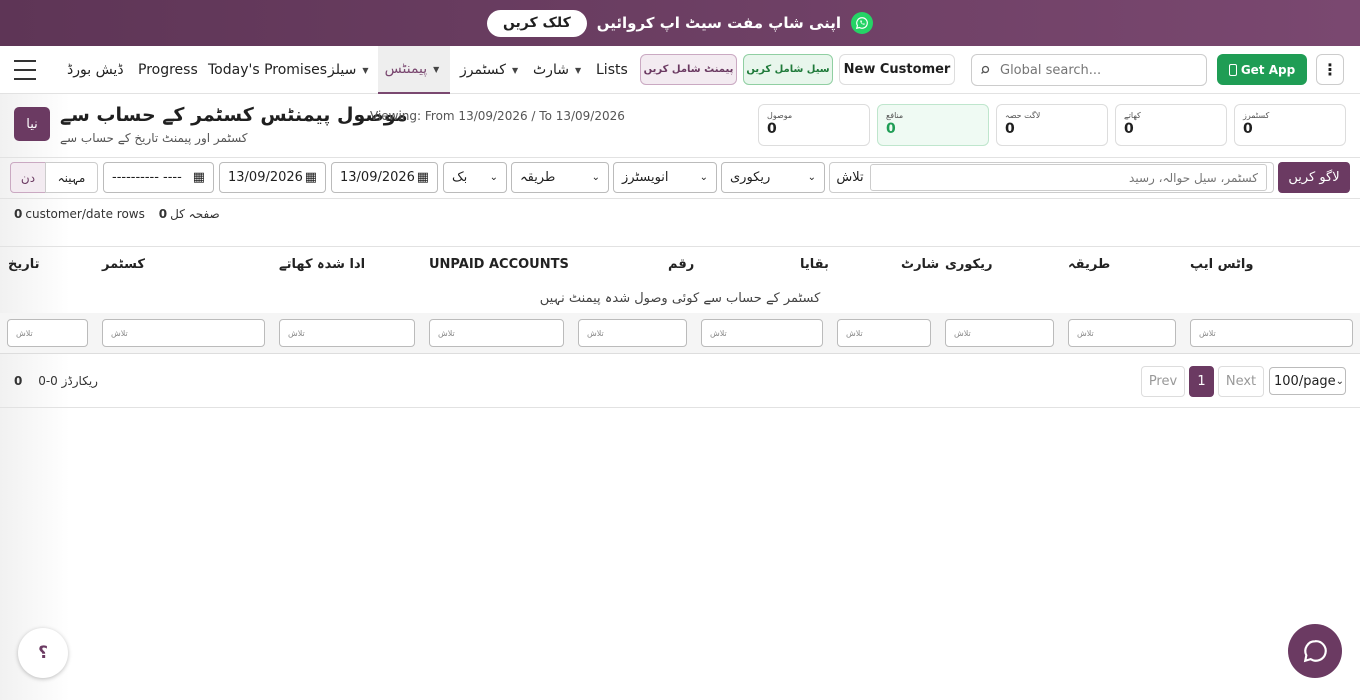  I want to click on promo-banner: کلک کریں اپنی شاپ مفت سیٹ اپ کروائیں, so click(680, 23).